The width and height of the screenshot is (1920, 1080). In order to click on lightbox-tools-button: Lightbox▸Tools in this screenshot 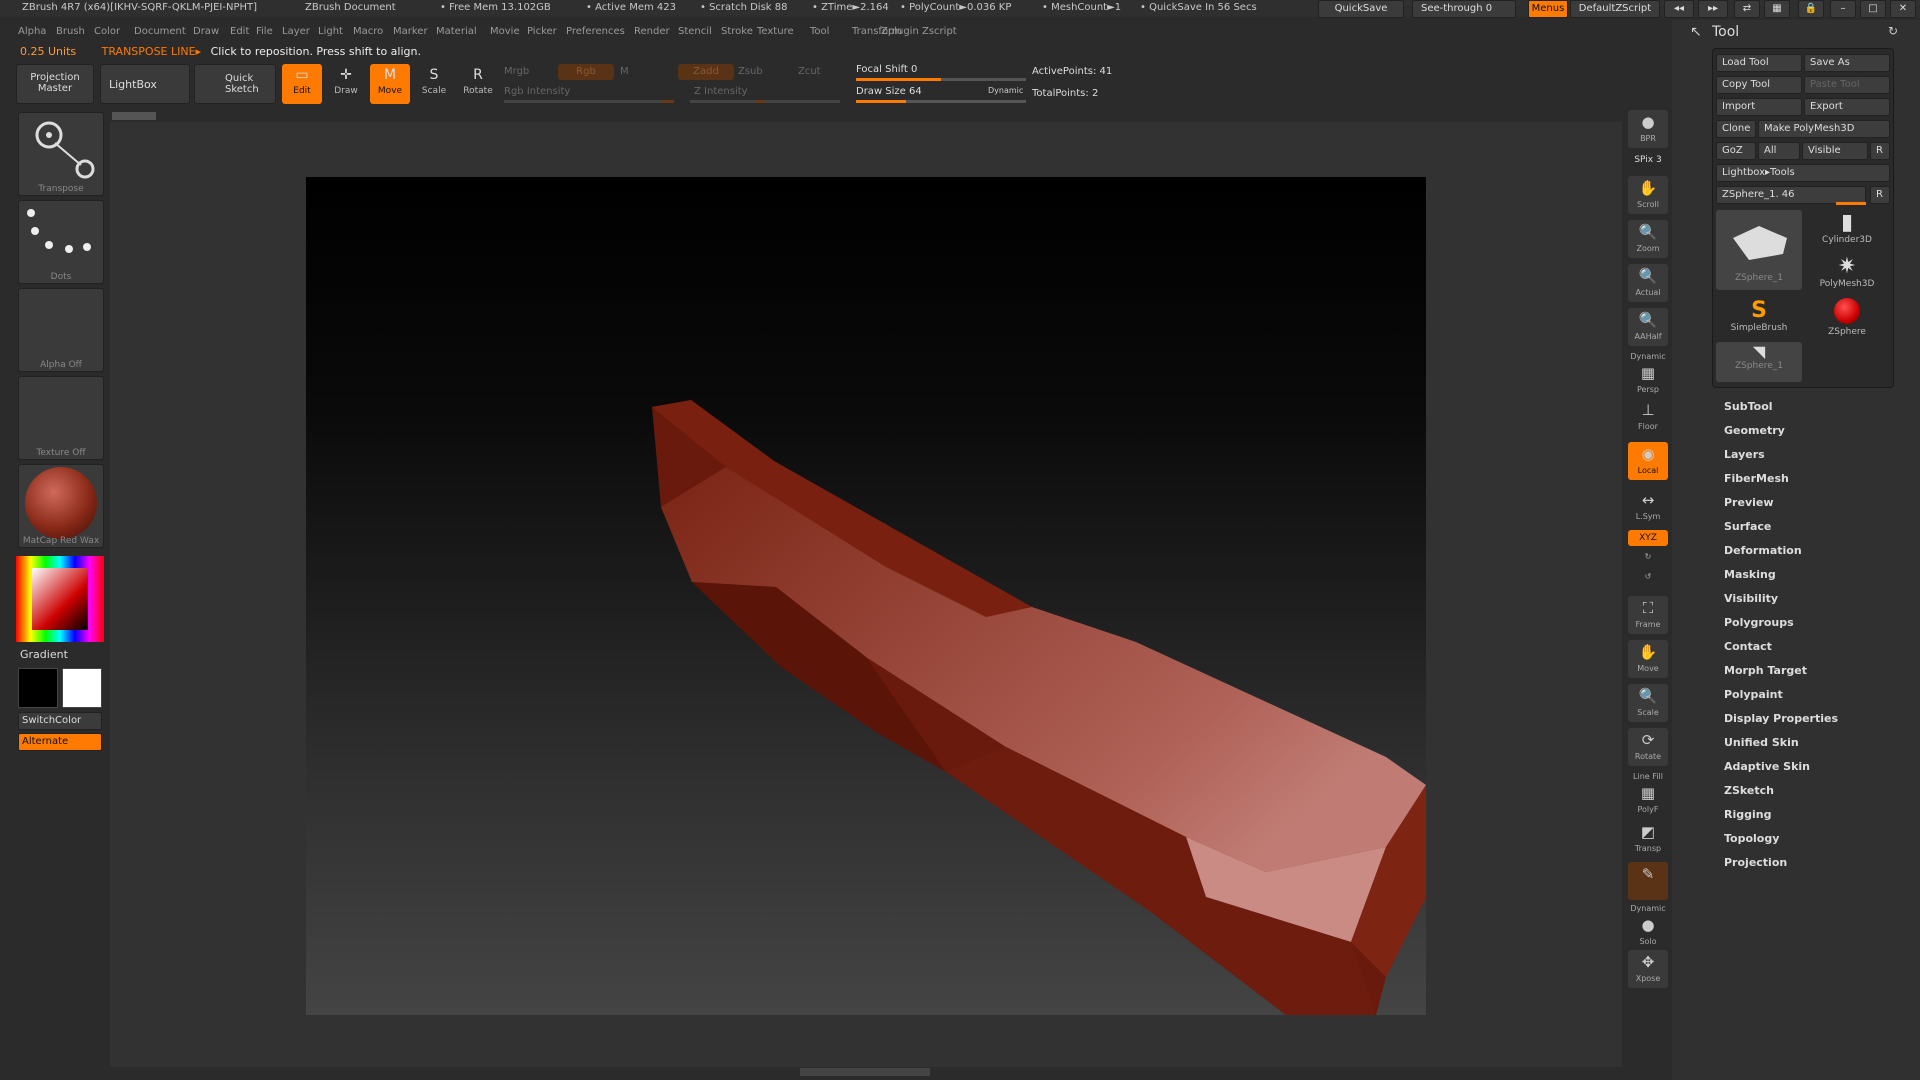, I will do `click(1803, 173)`.